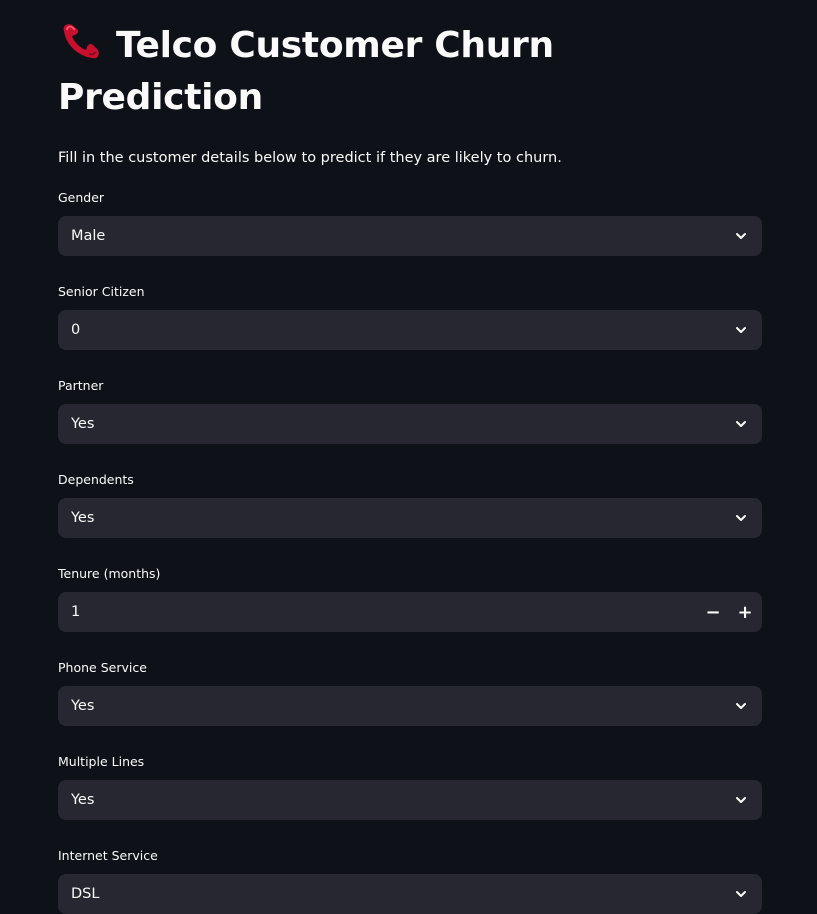 The image size is (817, 914). I want to click on dependents-select: Yes, so click(410, 518).